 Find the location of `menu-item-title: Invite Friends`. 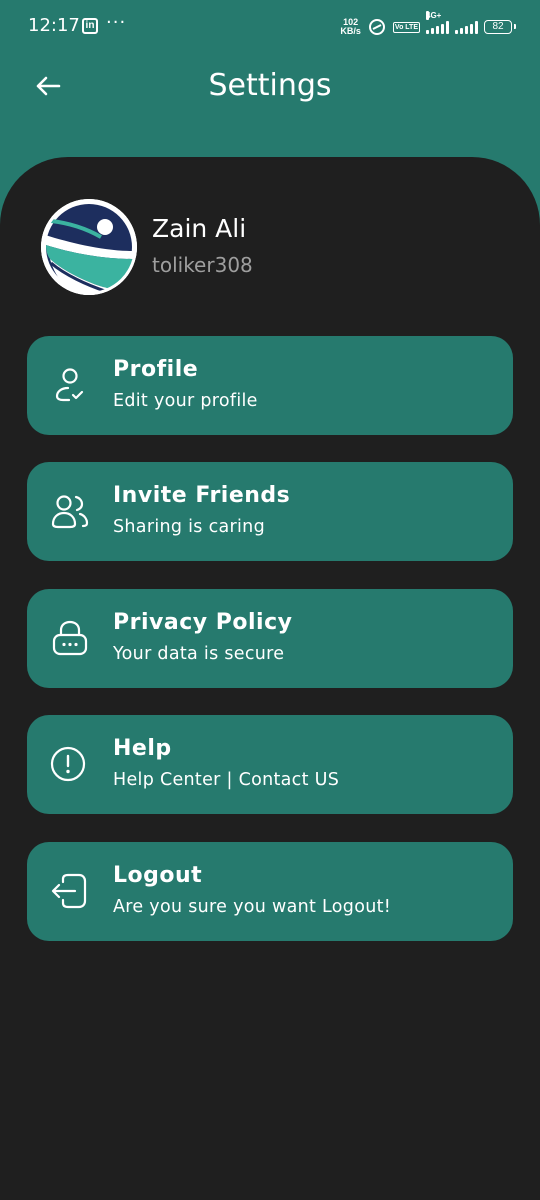

menu-item-title: Invite Friends is located at coordinates (202, 495).